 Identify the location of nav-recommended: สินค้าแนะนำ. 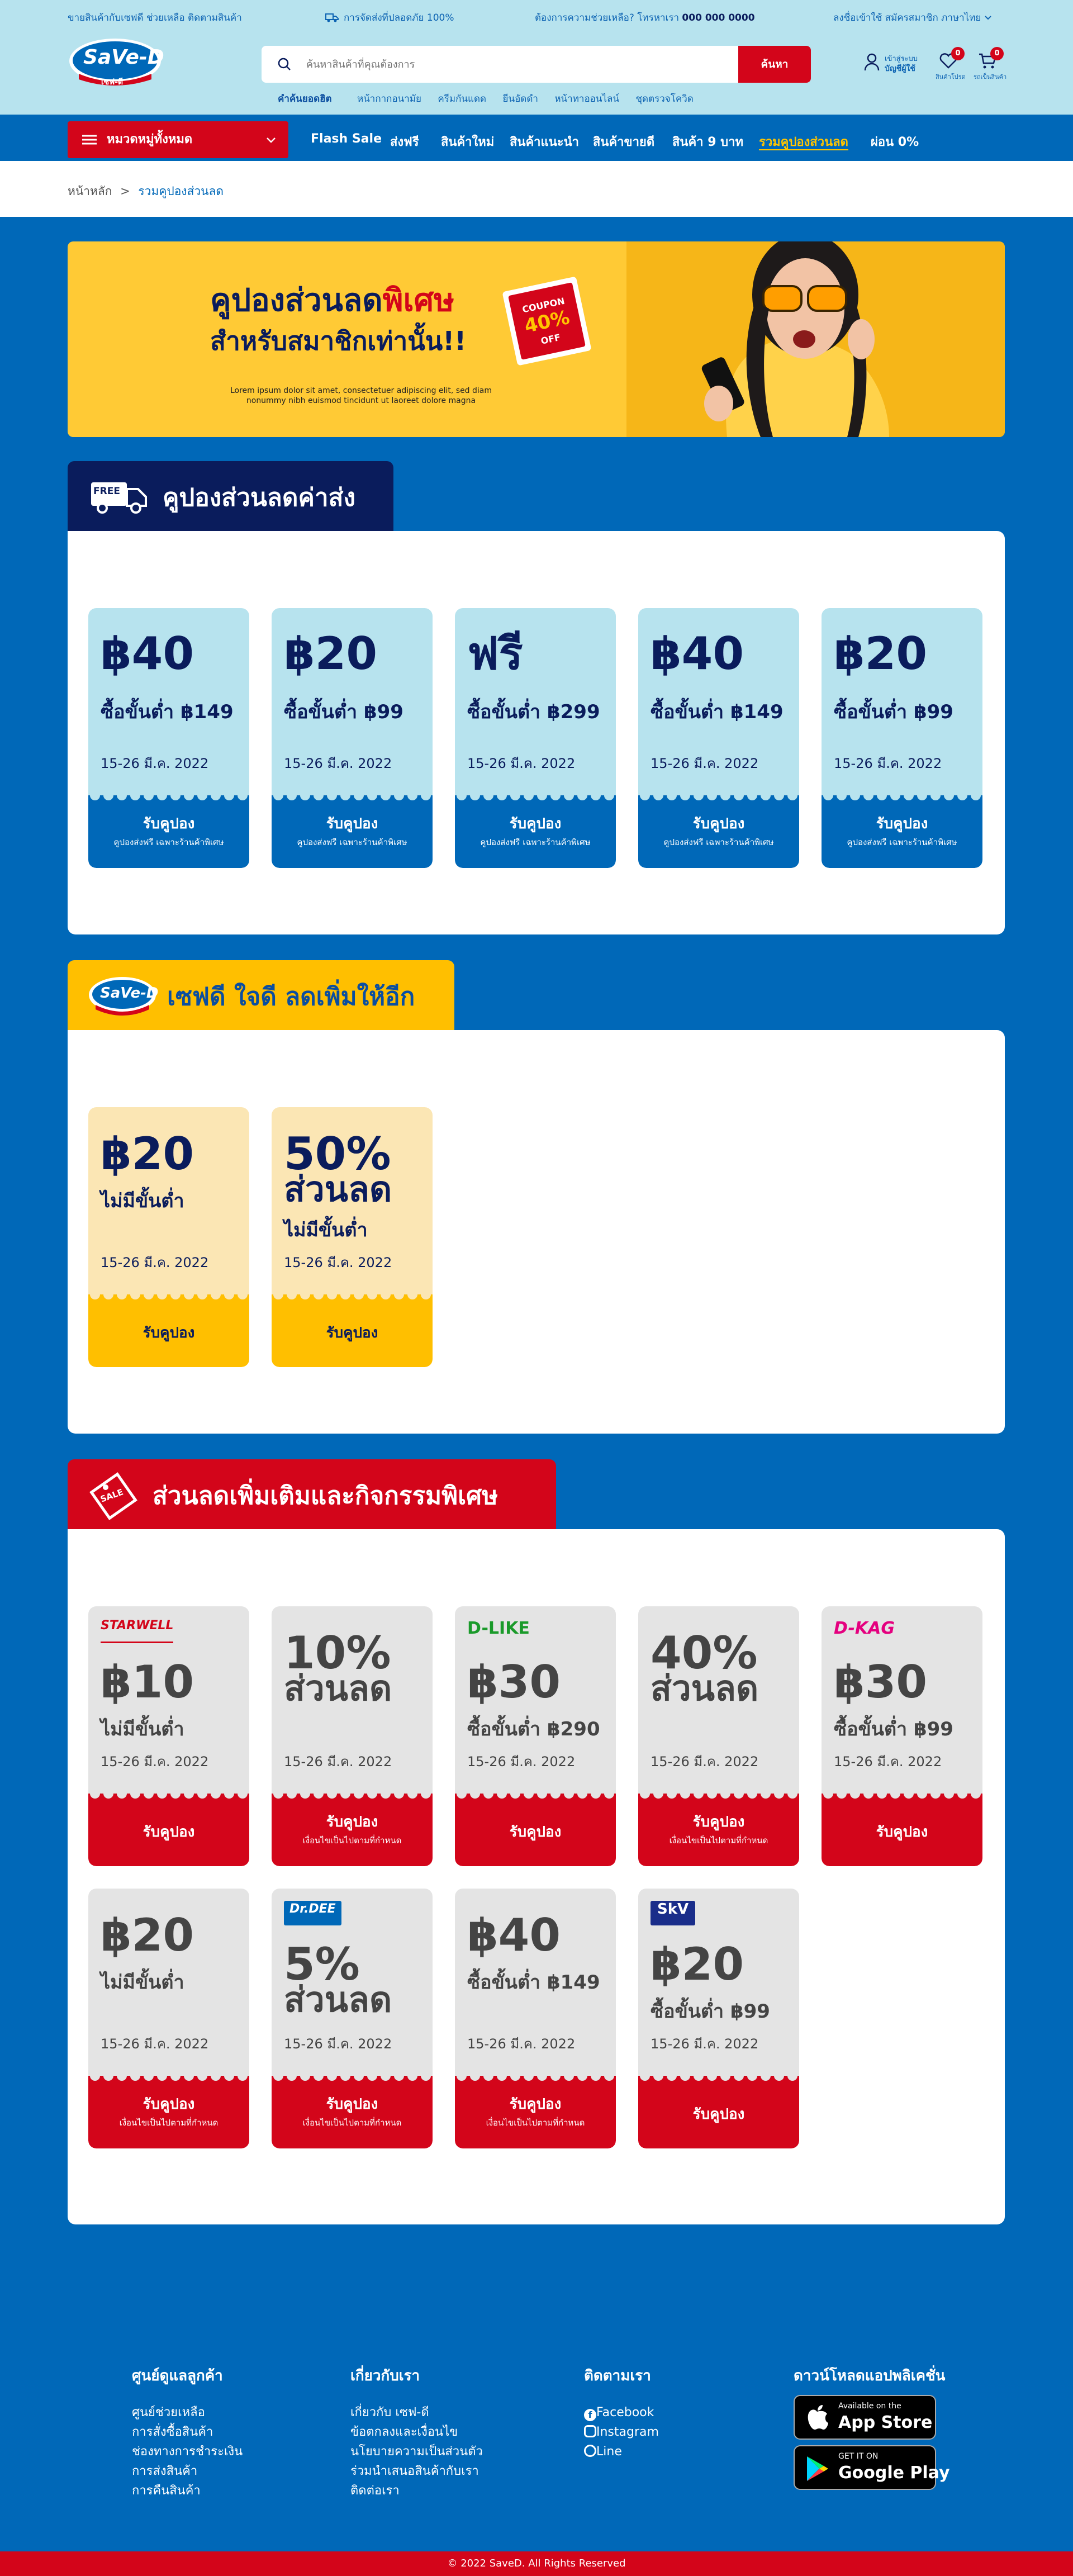
(544, 141).